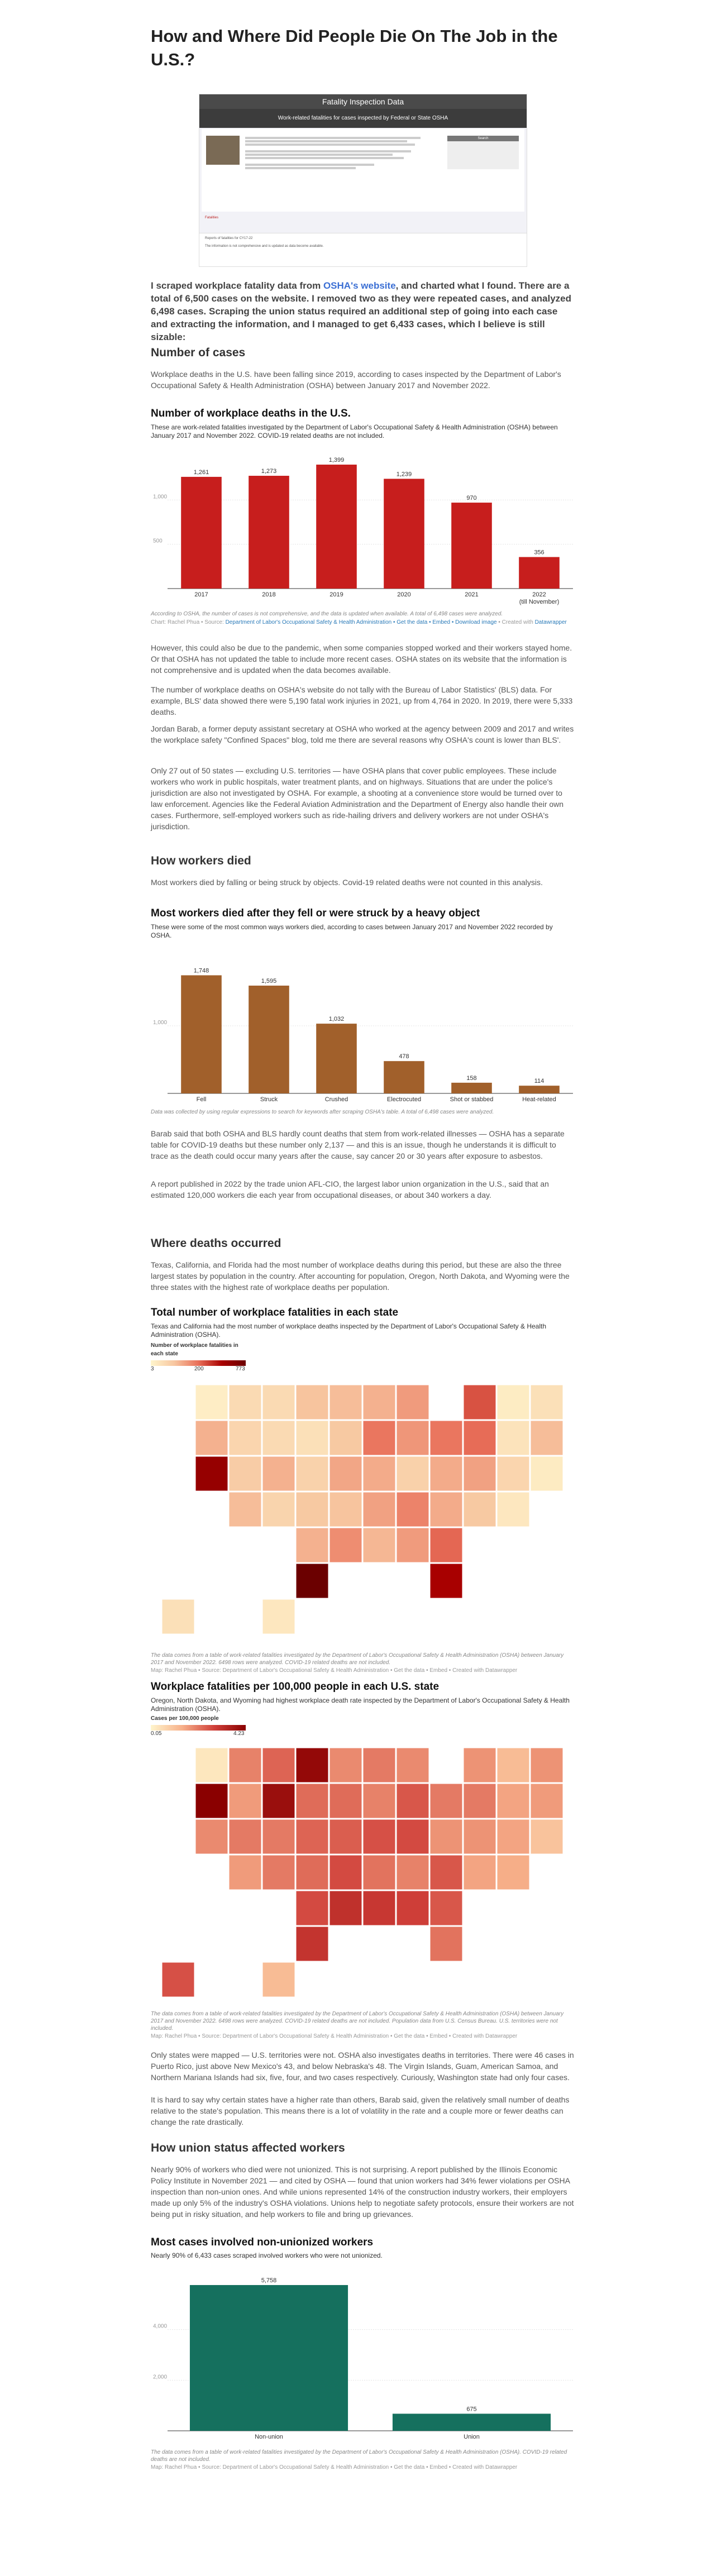 This screenshot has height=2576, width=726. I want to click on osha-website-link: OSHA's website, so click(360, 285).